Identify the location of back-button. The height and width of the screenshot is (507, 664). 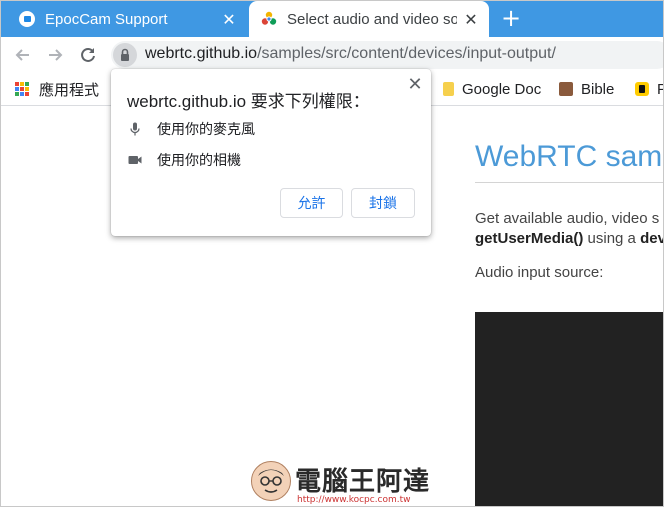
(23, 55).